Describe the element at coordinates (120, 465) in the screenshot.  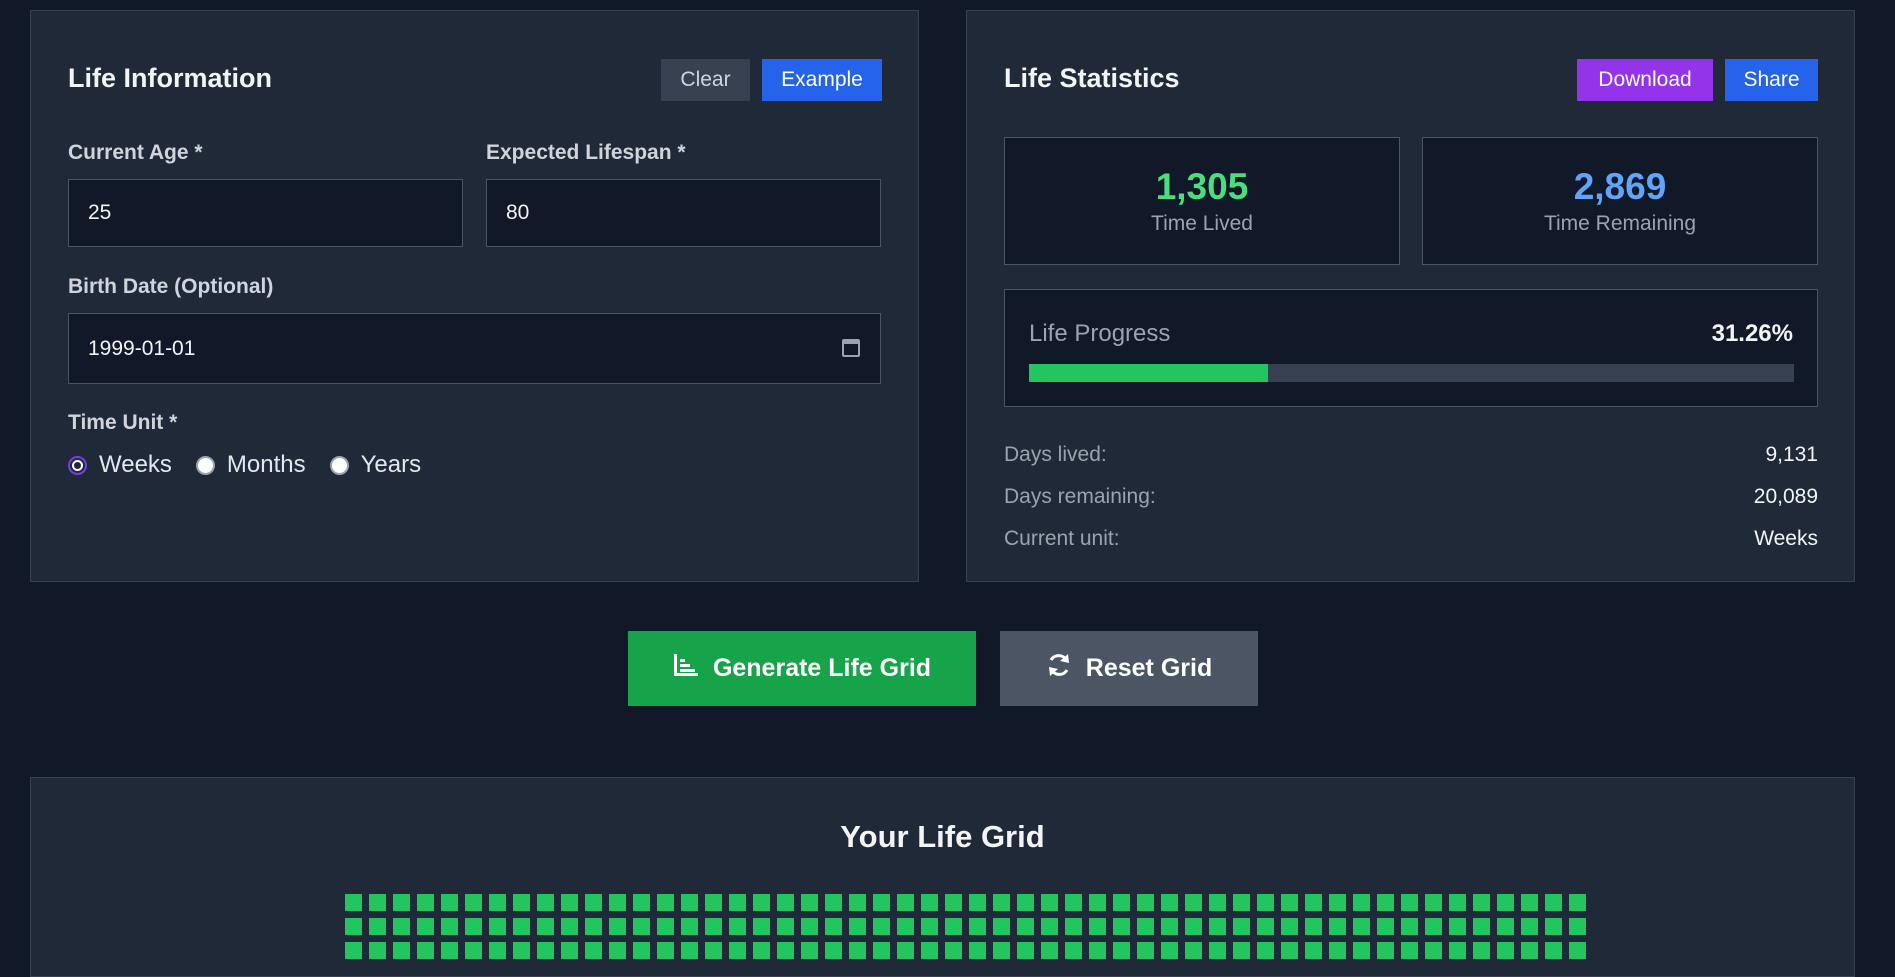
I see `radio-weeks: Weeks` at that location.